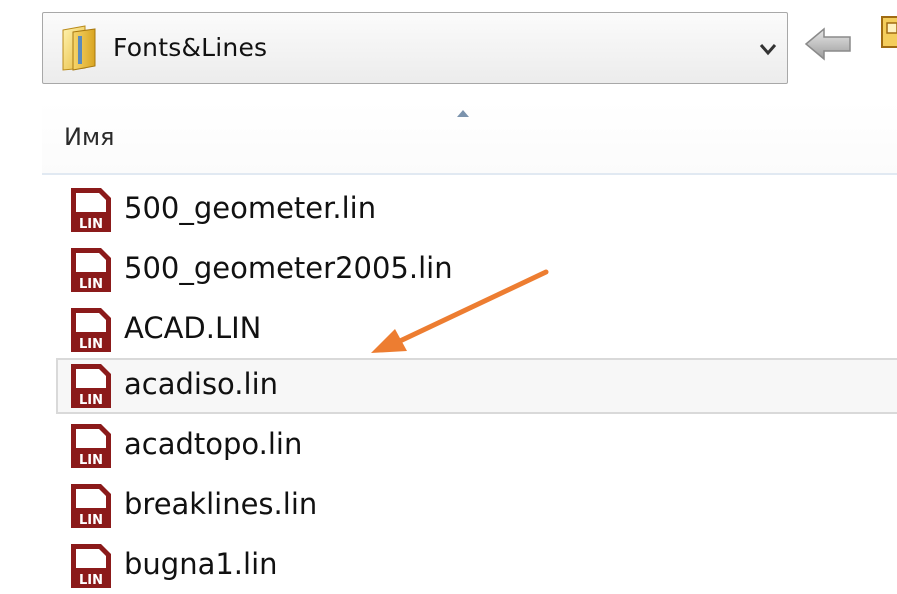 The height and width of the screenshot is (594, 897). Describe the element at coordinates (250, 208) in the screenshot. I see `file-name: 500_geometer.lin` at that location.